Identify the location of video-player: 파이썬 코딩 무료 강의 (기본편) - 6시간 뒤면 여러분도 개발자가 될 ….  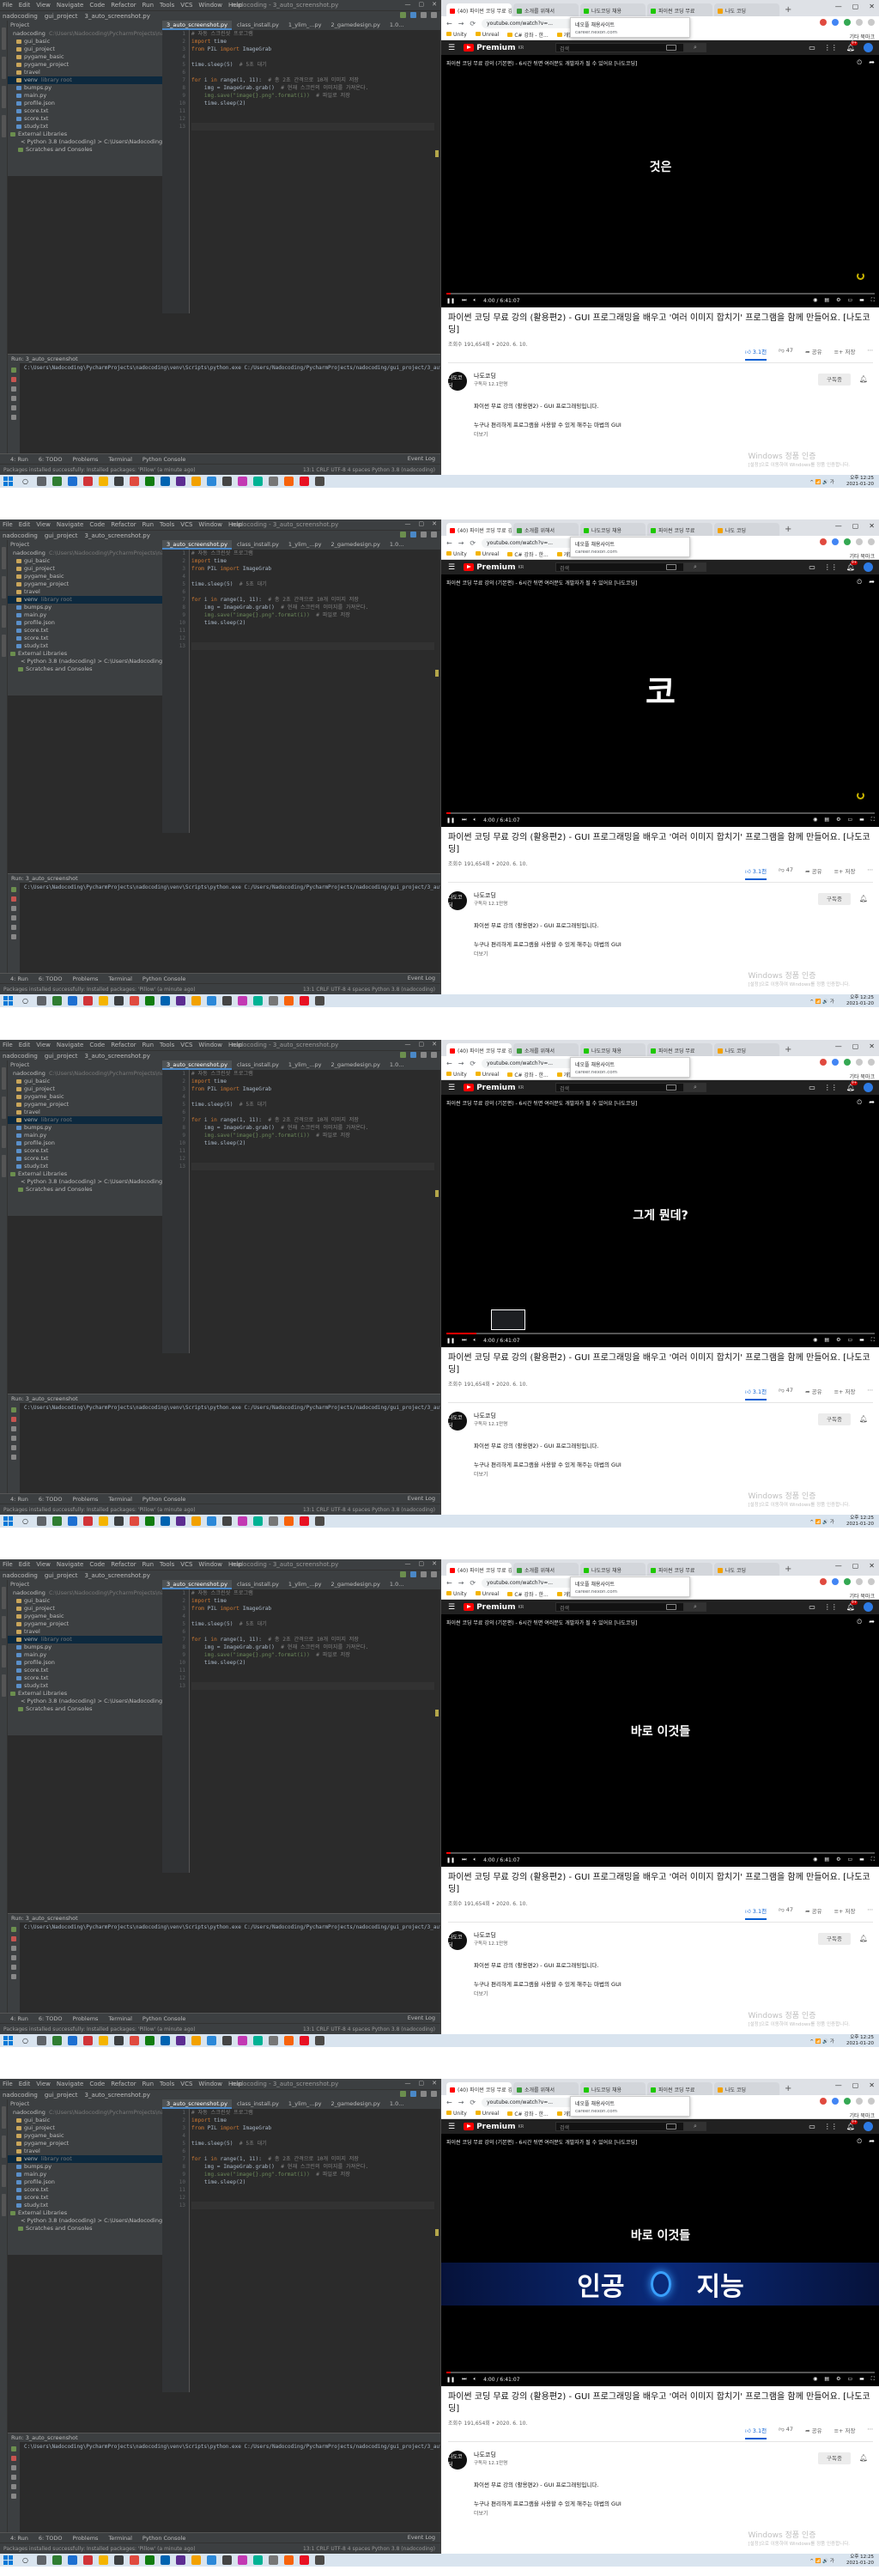
(660, 181).